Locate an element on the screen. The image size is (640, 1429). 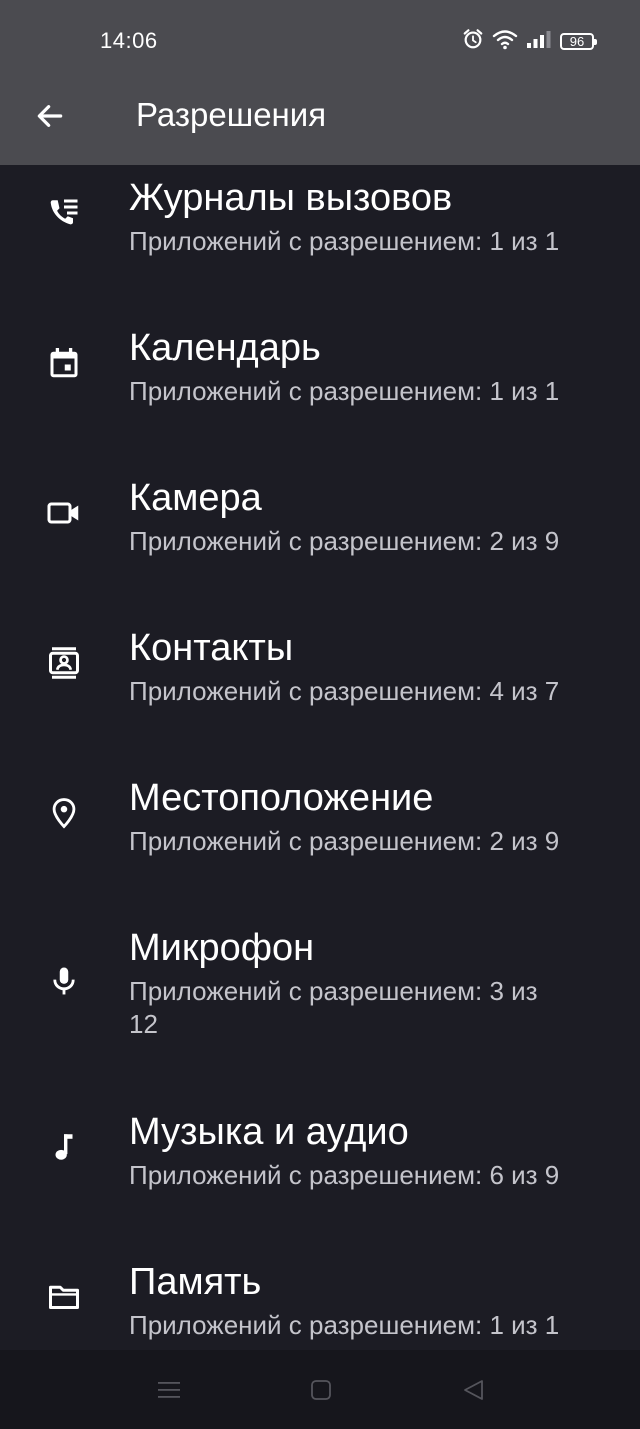
permission-title: Календарь is located at coordinates (225, 348).